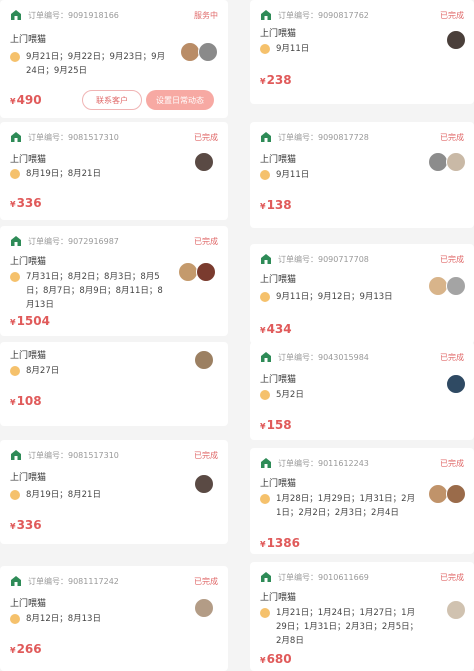  I want to click on date-list: 8月19日；8月21日, so click(63, 495).